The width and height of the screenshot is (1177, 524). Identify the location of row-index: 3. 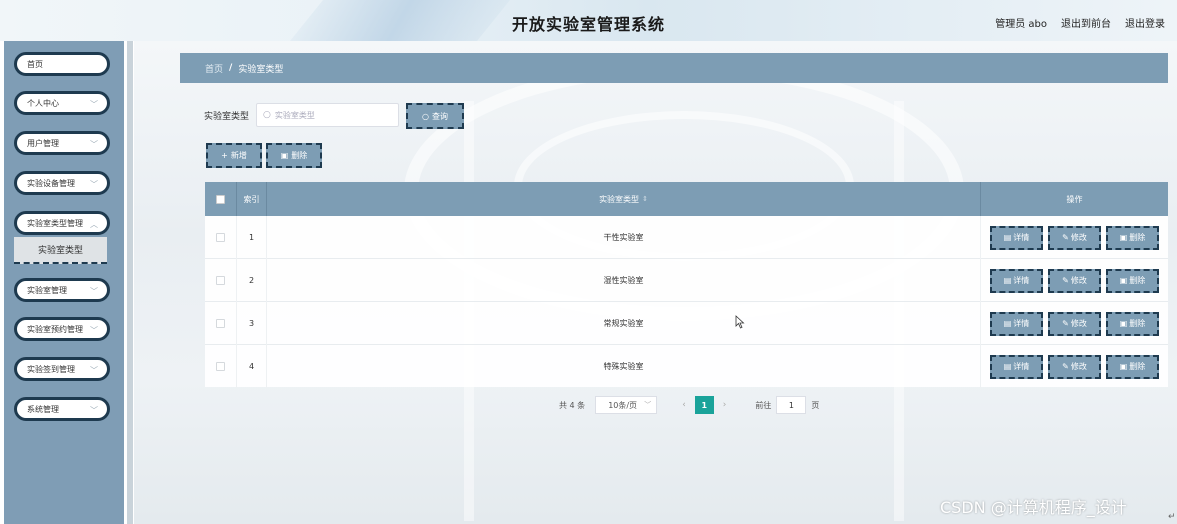
(252, 323).